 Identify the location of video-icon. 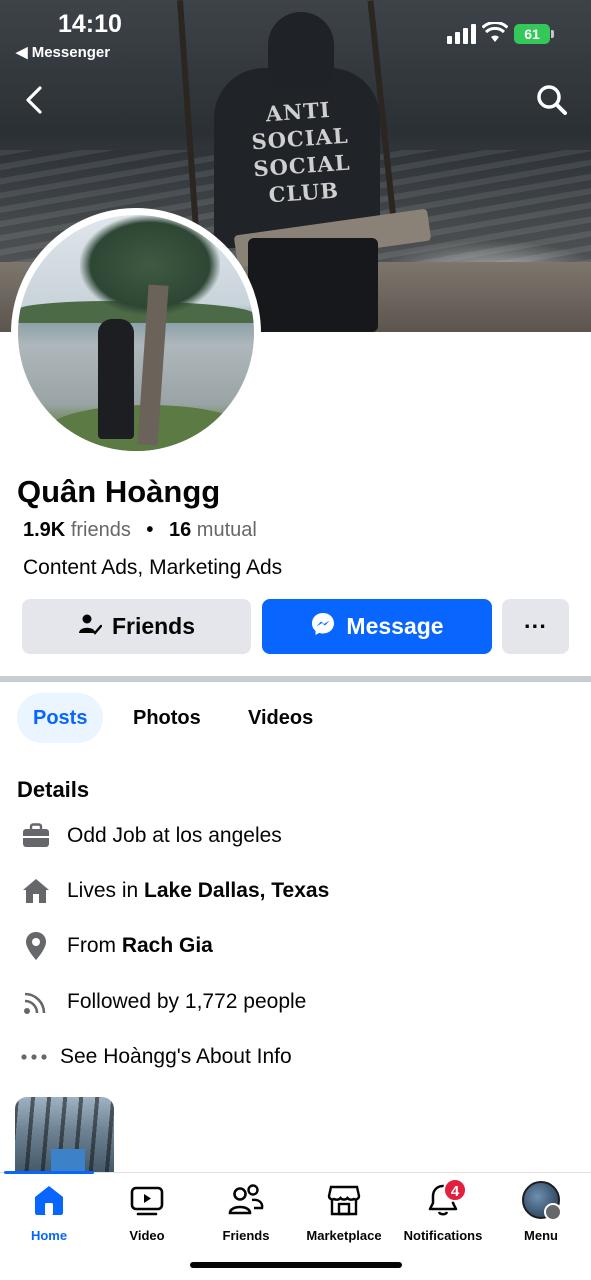
(147, 1200).